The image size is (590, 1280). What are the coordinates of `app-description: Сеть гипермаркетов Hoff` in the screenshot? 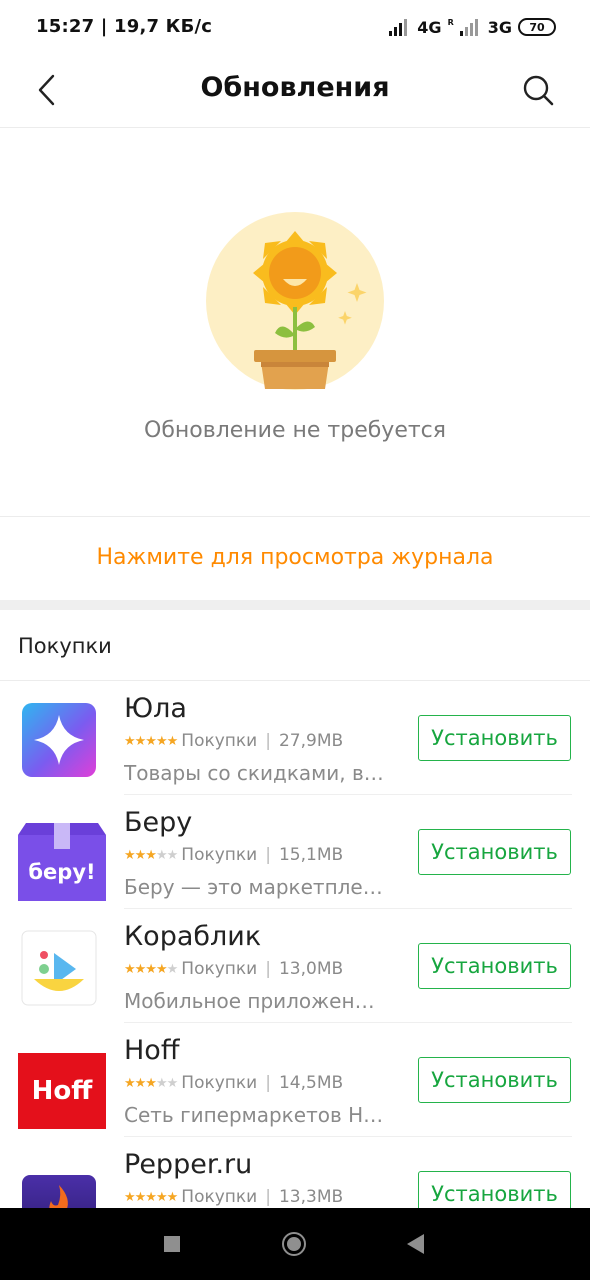 It's located at (255, 1115).